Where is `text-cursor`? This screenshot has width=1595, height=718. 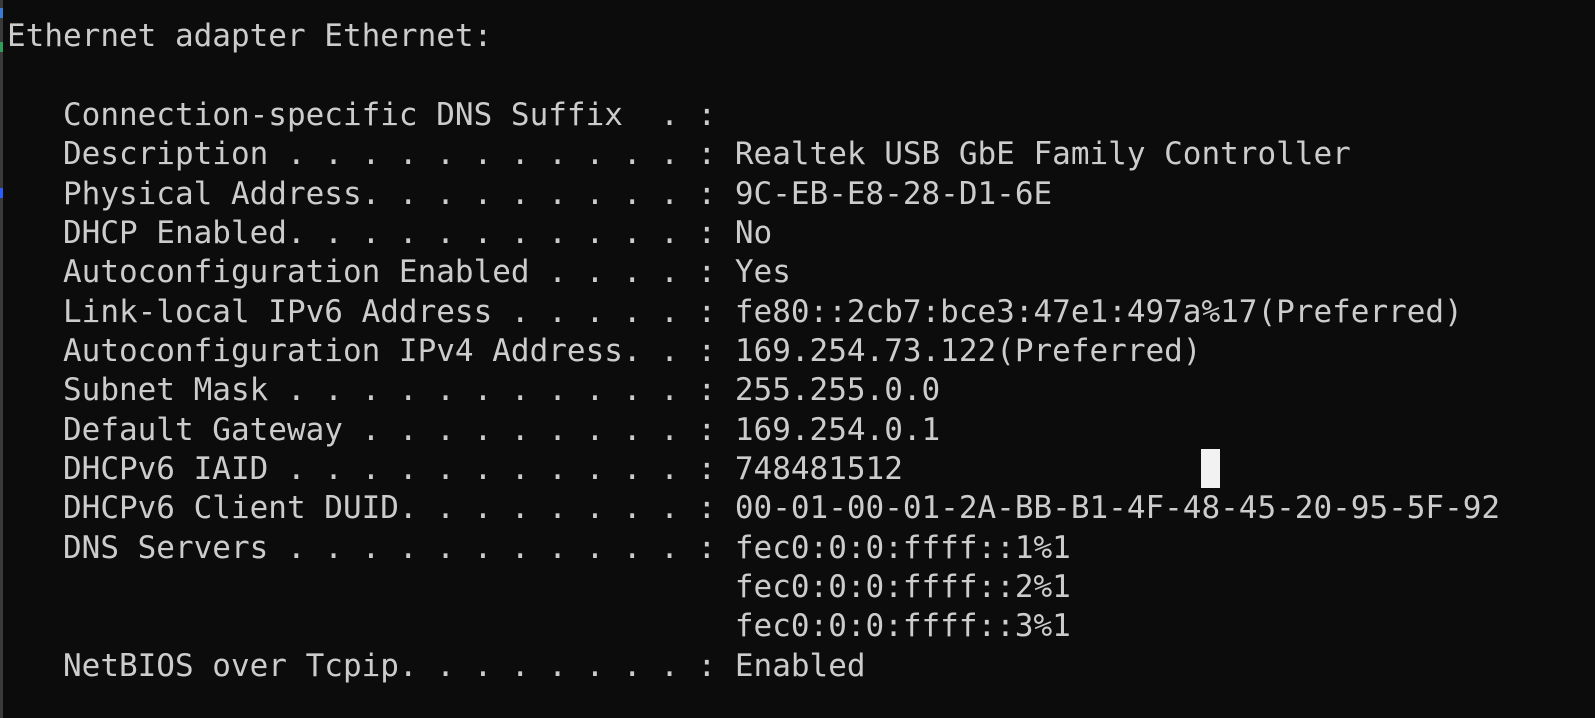 text-cursor is located at coordinates (1210, 468).